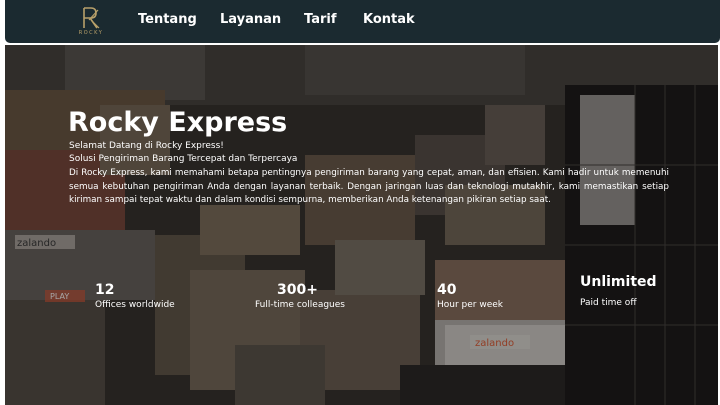 Image resolution: width=720 pixels, height=405 pixels. Describe the element at coordinates (608, 303) in the screenshot. I see `stat-label: Paid time off` at that location.